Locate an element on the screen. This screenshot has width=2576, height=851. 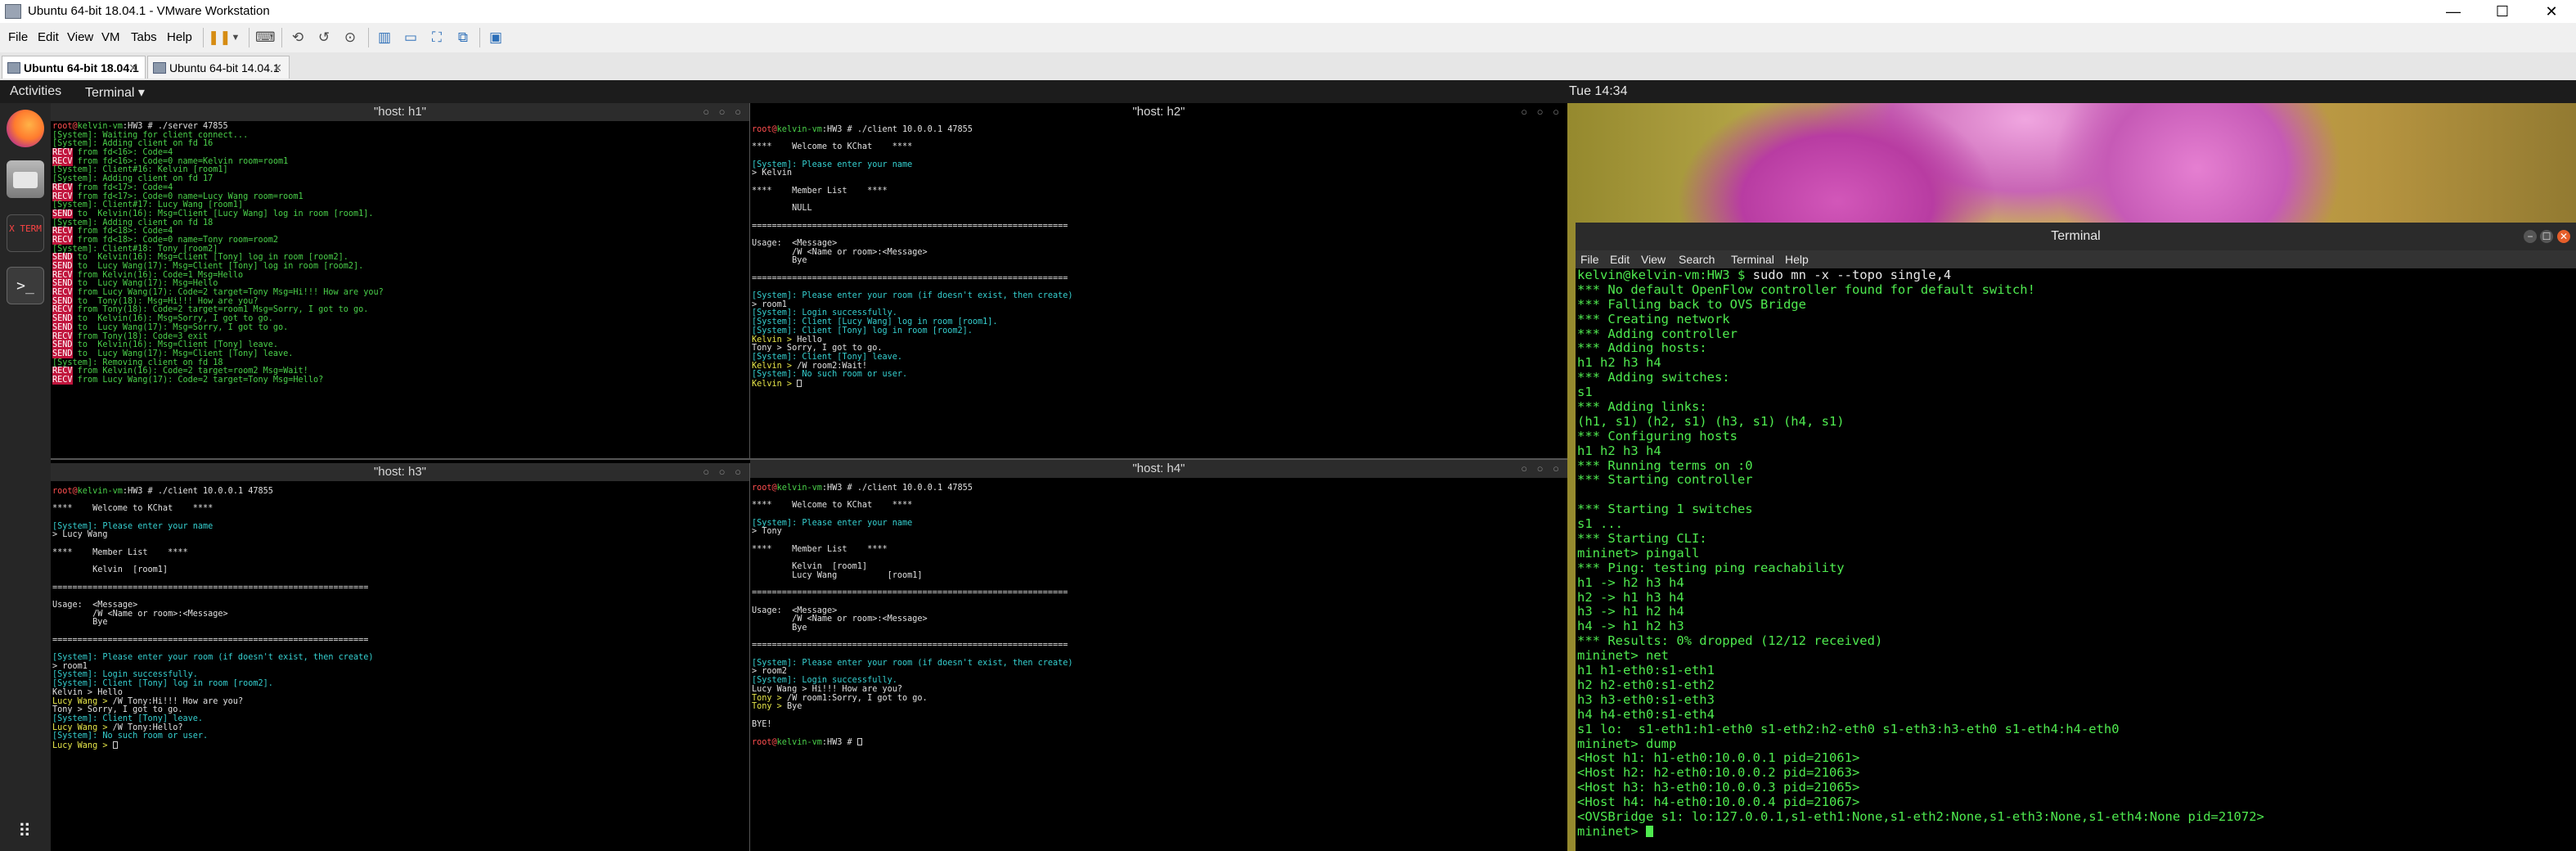
terminal-line: <Host h2: h2-eth0:10.0.0.2 pid=21063> is located at coordinates (2076, 773).